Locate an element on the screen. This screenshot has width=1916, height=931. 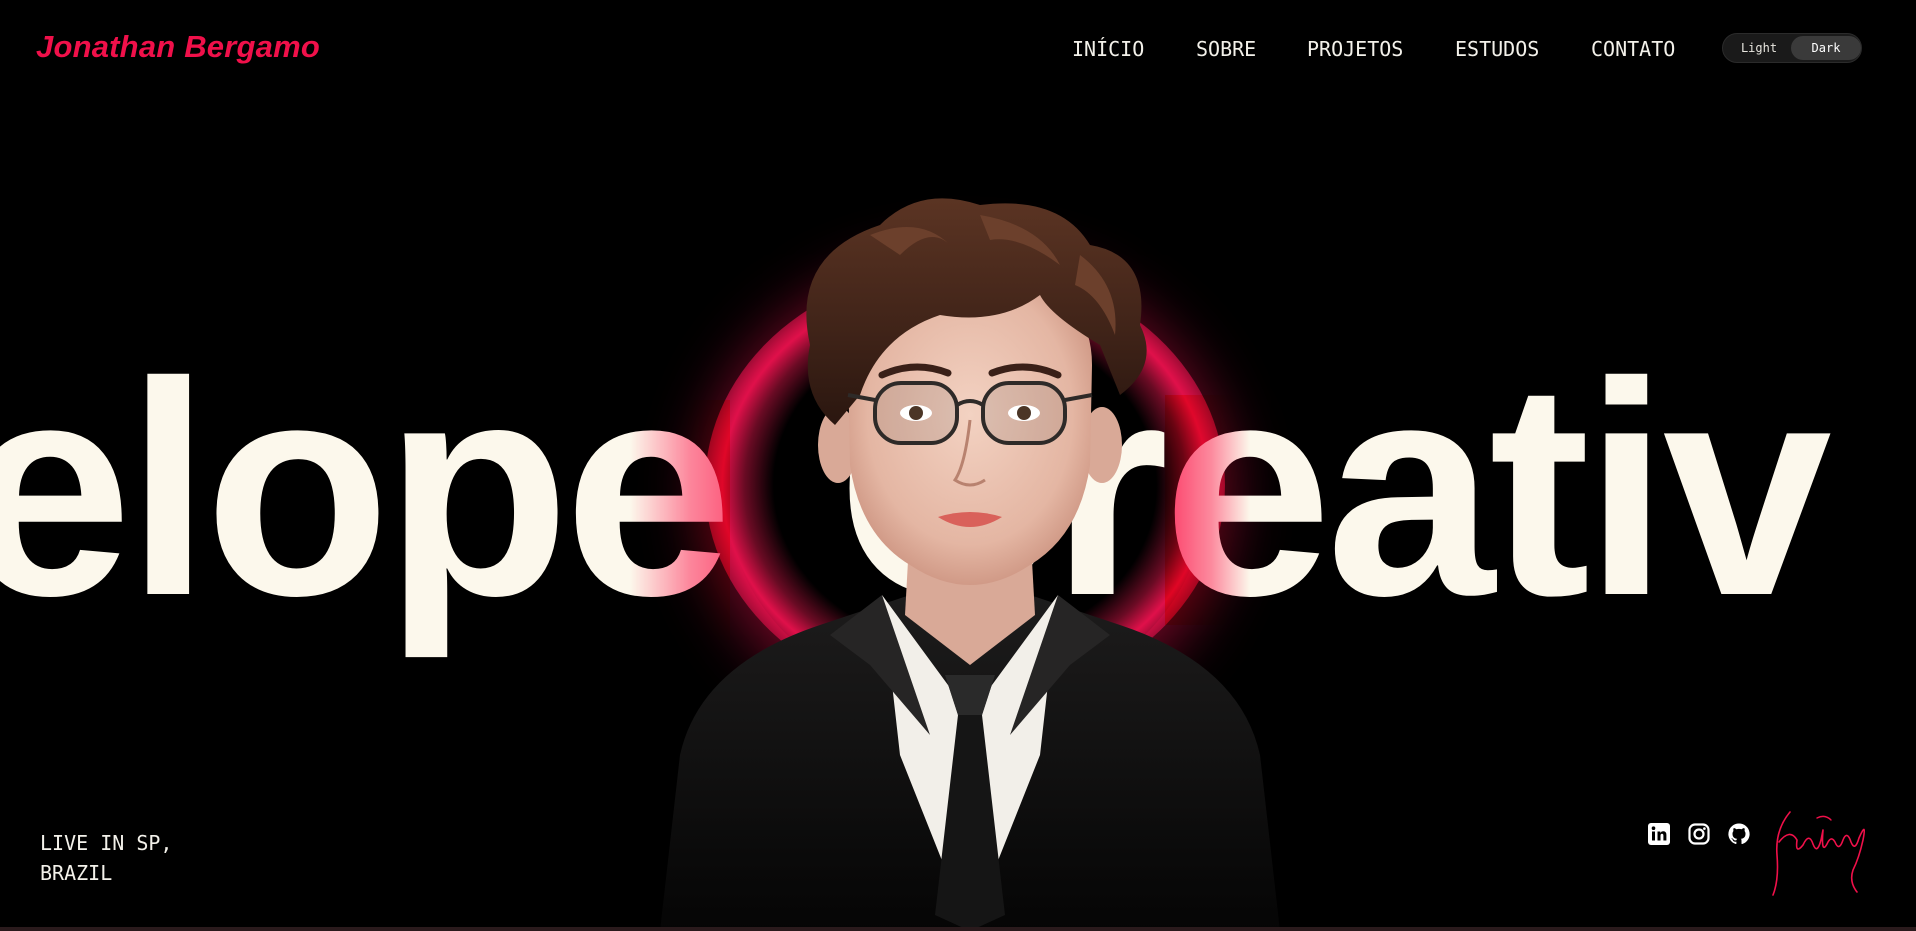
github-icon is located at coordinates (1739, 834).